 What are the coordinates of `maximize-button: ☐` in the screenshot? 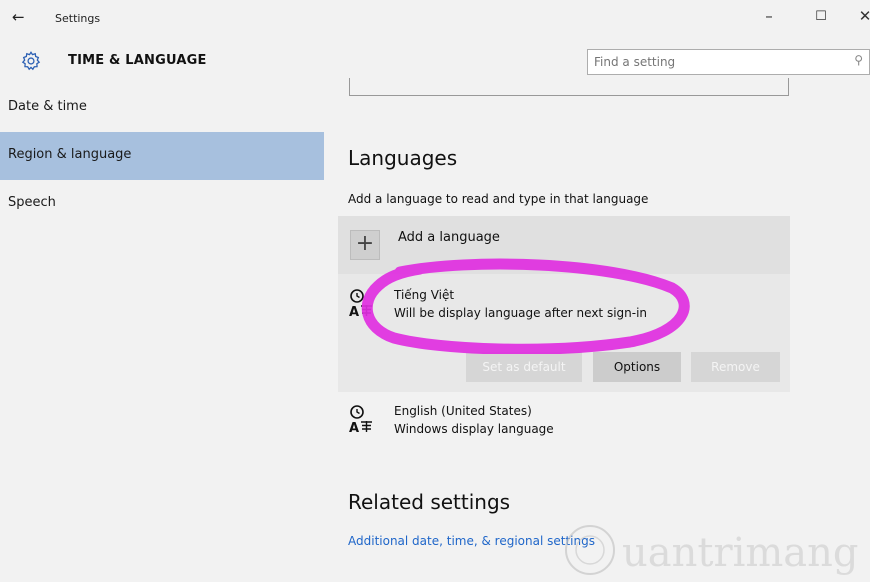 It's located at (821, 16).